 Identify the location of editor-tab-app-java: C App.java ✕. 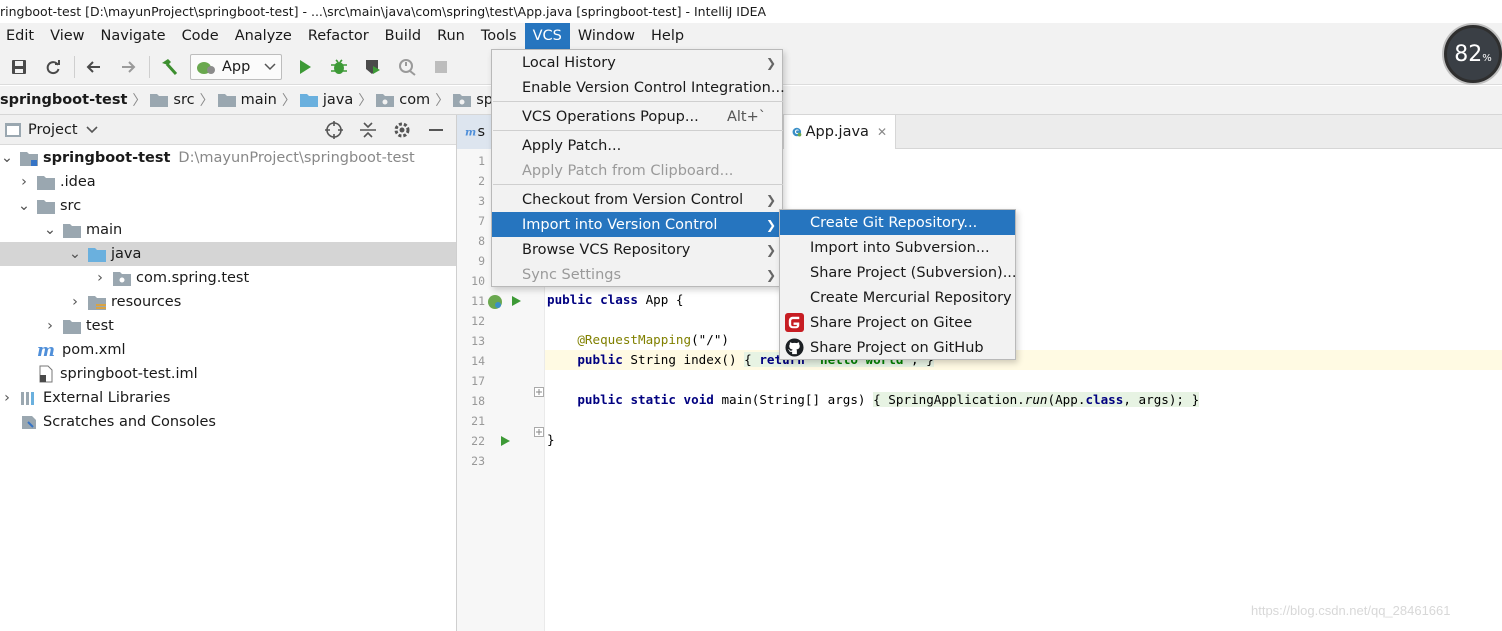
(839, 132).